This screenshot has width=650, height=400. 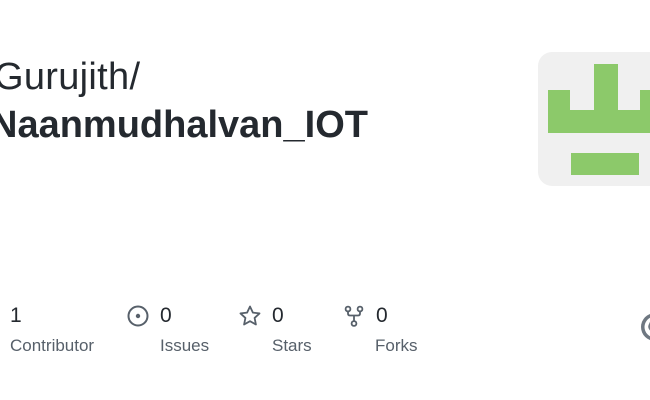 What do you see at coordinates (250, 316) in the screenshot?
I see `star-icon` at bounding box center [250, 316].